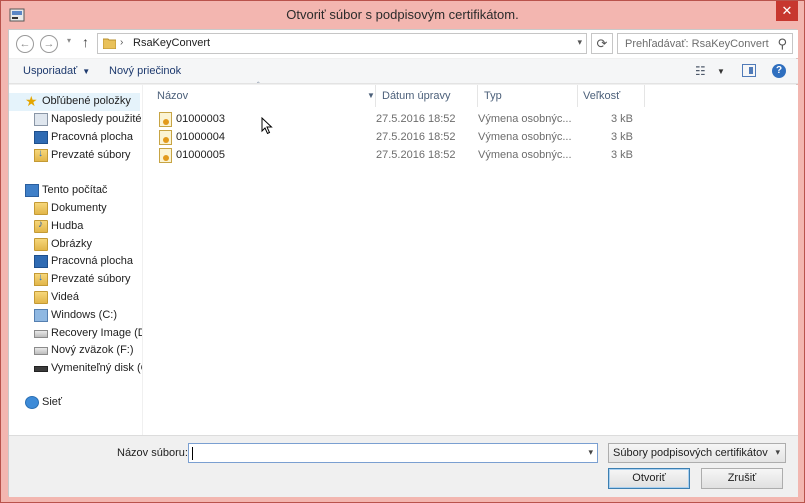 This screenshot has width=805, height=503. Describe the element at coordinates (31, 101) in the screenshot. I see `star-icon: ★` at that location.